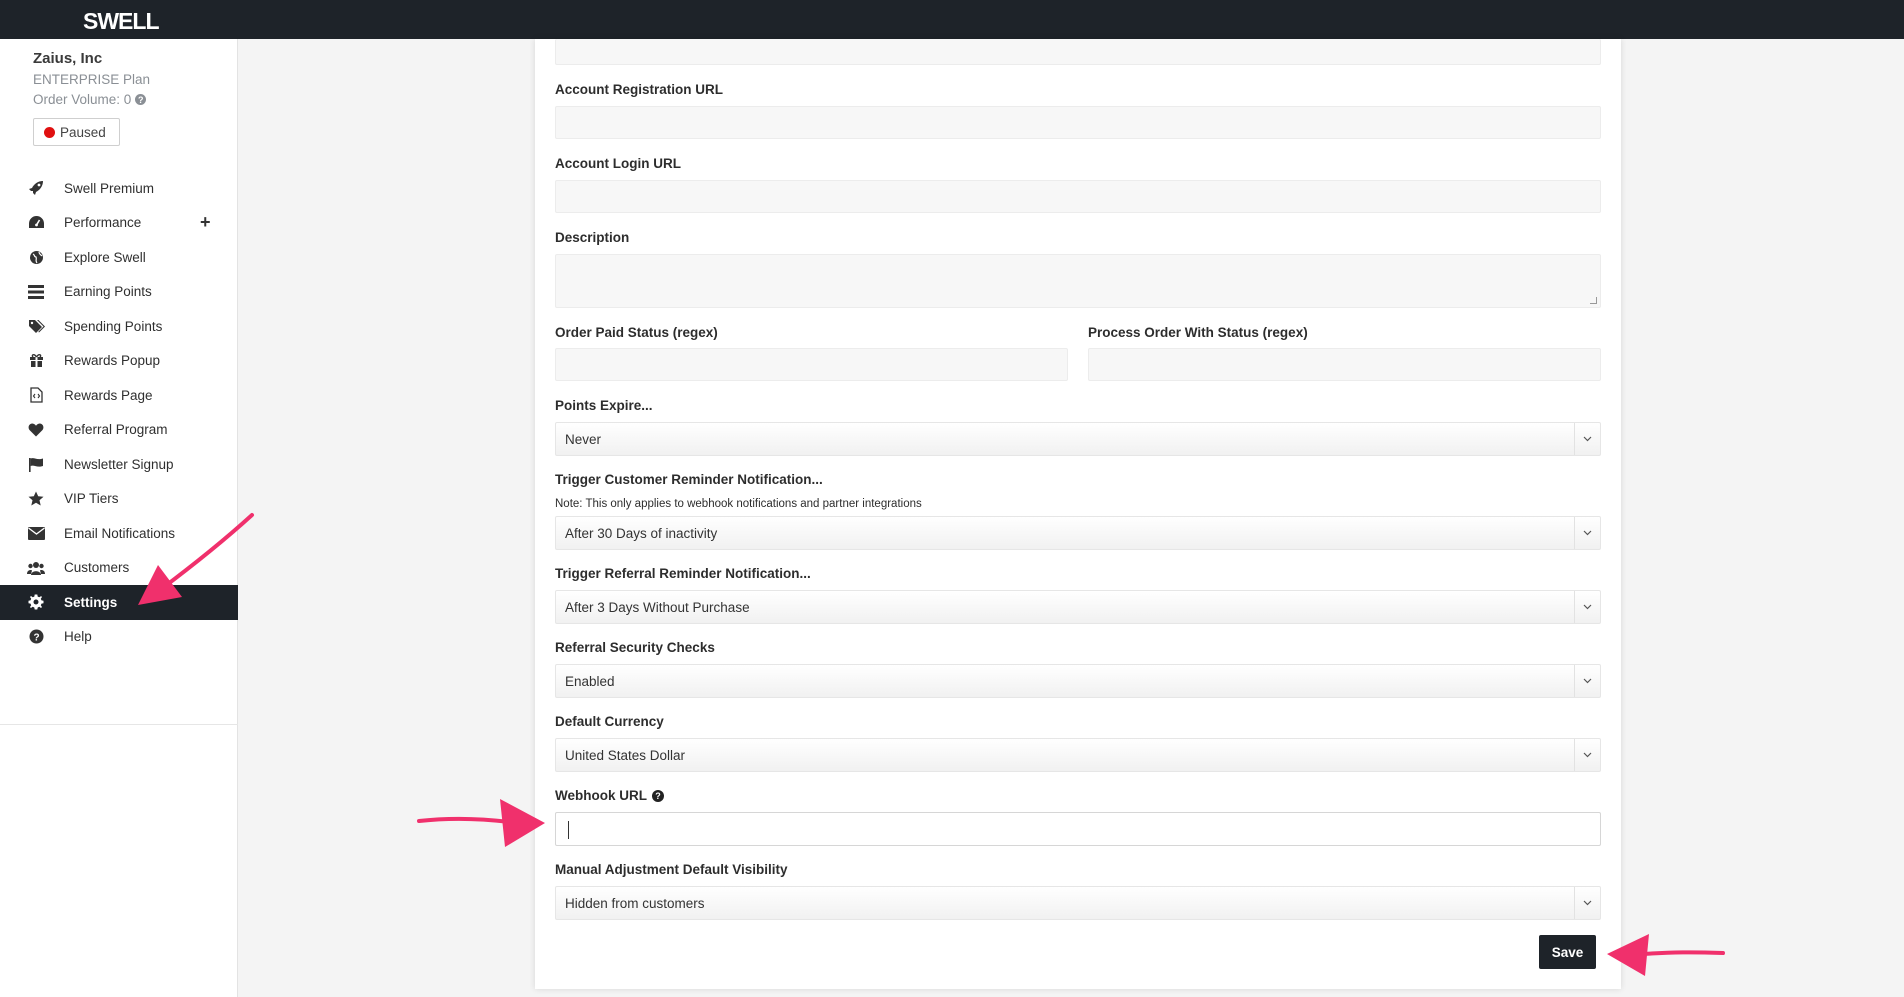  Describe the element at coordinates (639, 89) in the screenshot. I see `account-registration-url-label: Account Registration URL` at that location.